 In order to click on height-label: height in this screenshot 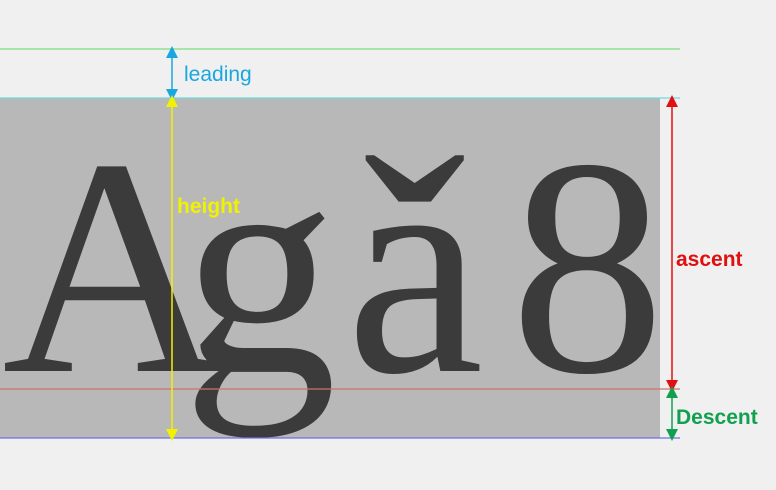, I will do `click(208, 206)`.